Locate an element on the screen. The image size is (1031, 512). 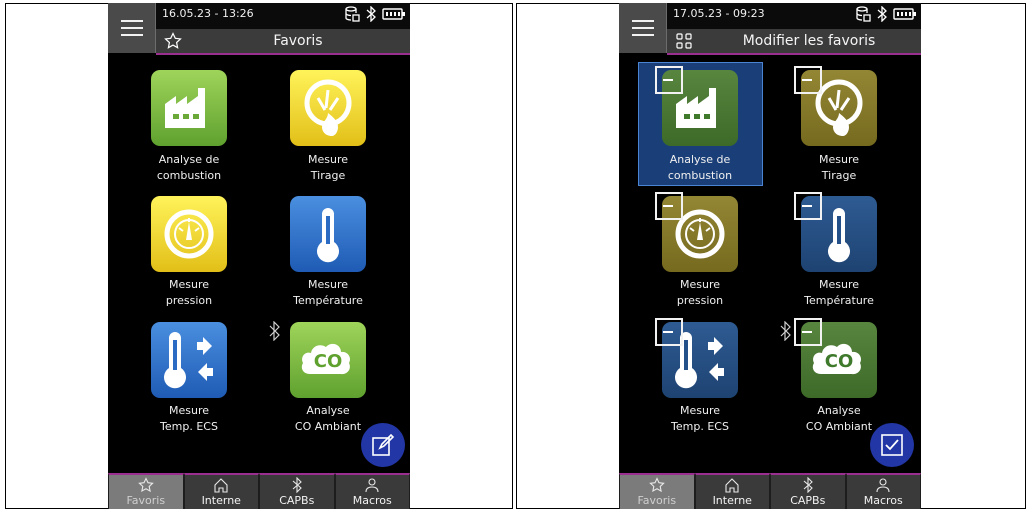
edit-icon is located at coordinates (383, 444).